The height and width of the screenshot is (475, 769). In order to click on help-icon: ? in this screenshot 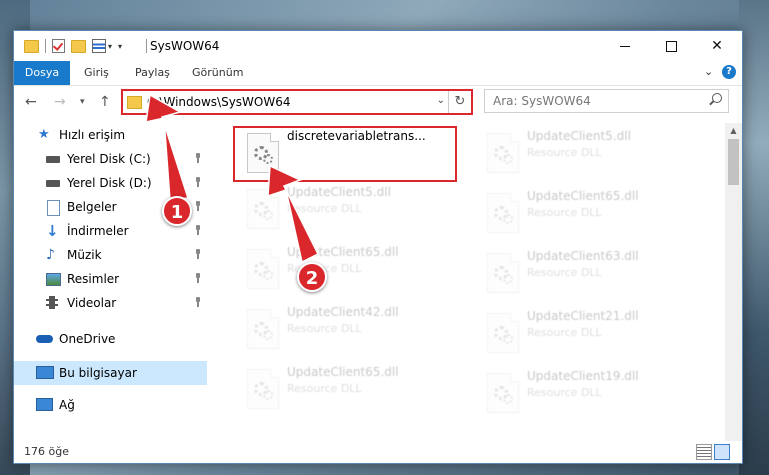, I will do `click(729, 72)`.